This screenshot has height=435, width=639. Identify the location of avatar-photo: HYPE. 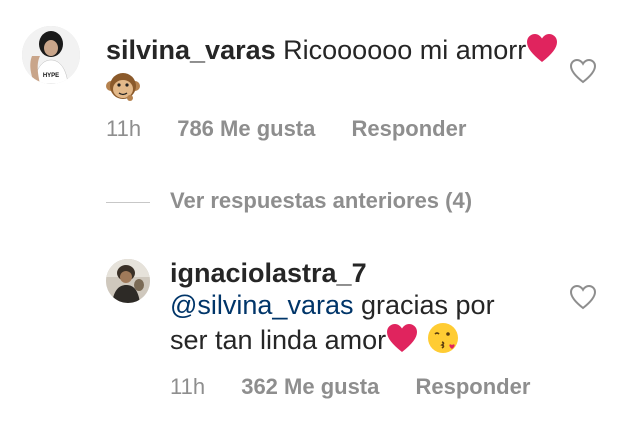
(51, 55).